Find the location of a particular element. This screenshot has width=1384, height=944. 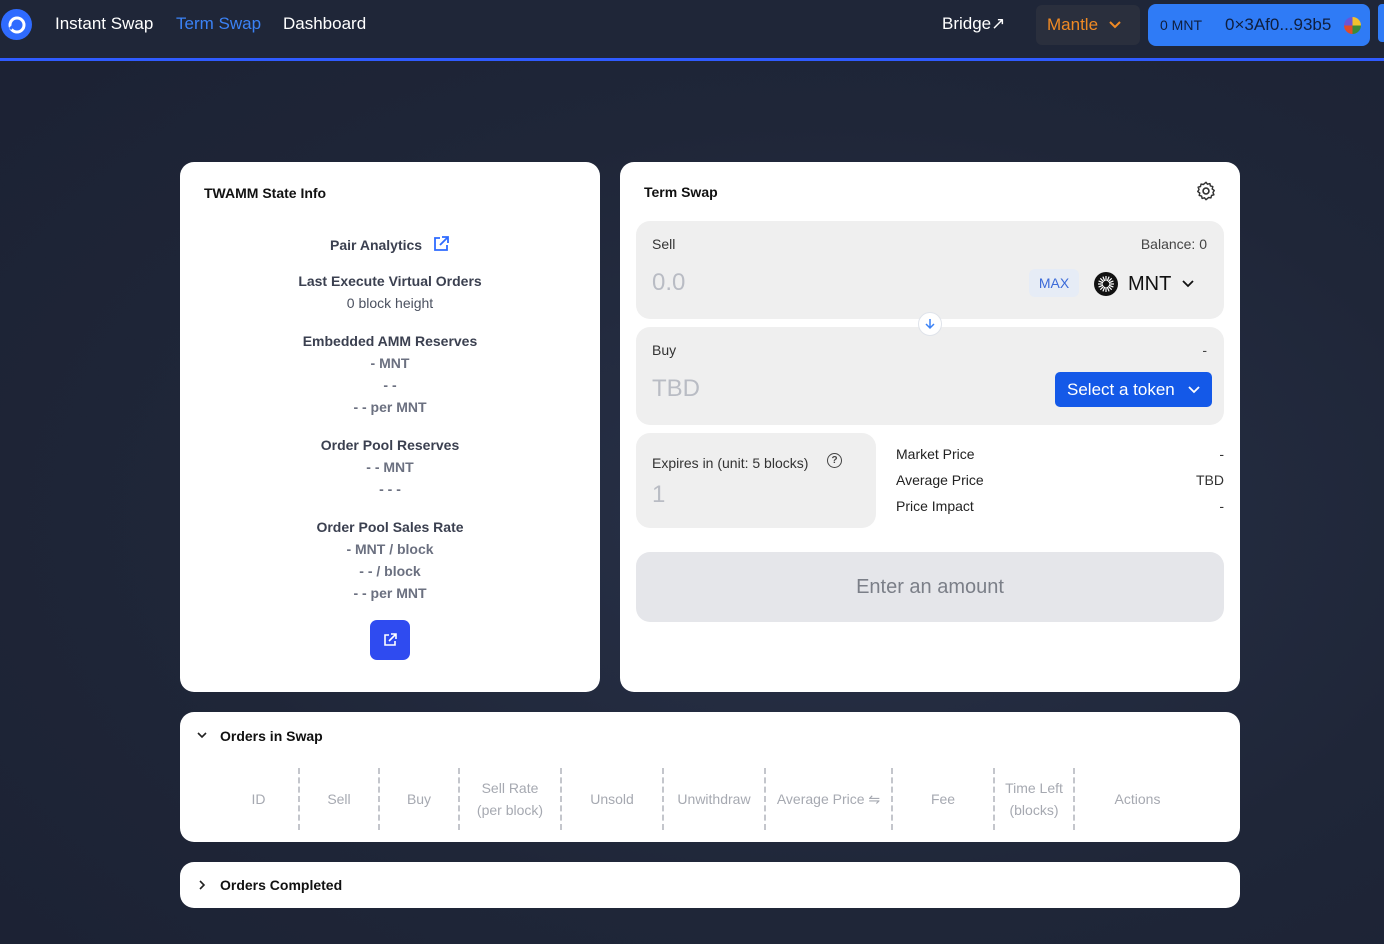

sales-rate-row: - - / block is located at coordinates (390, 571).